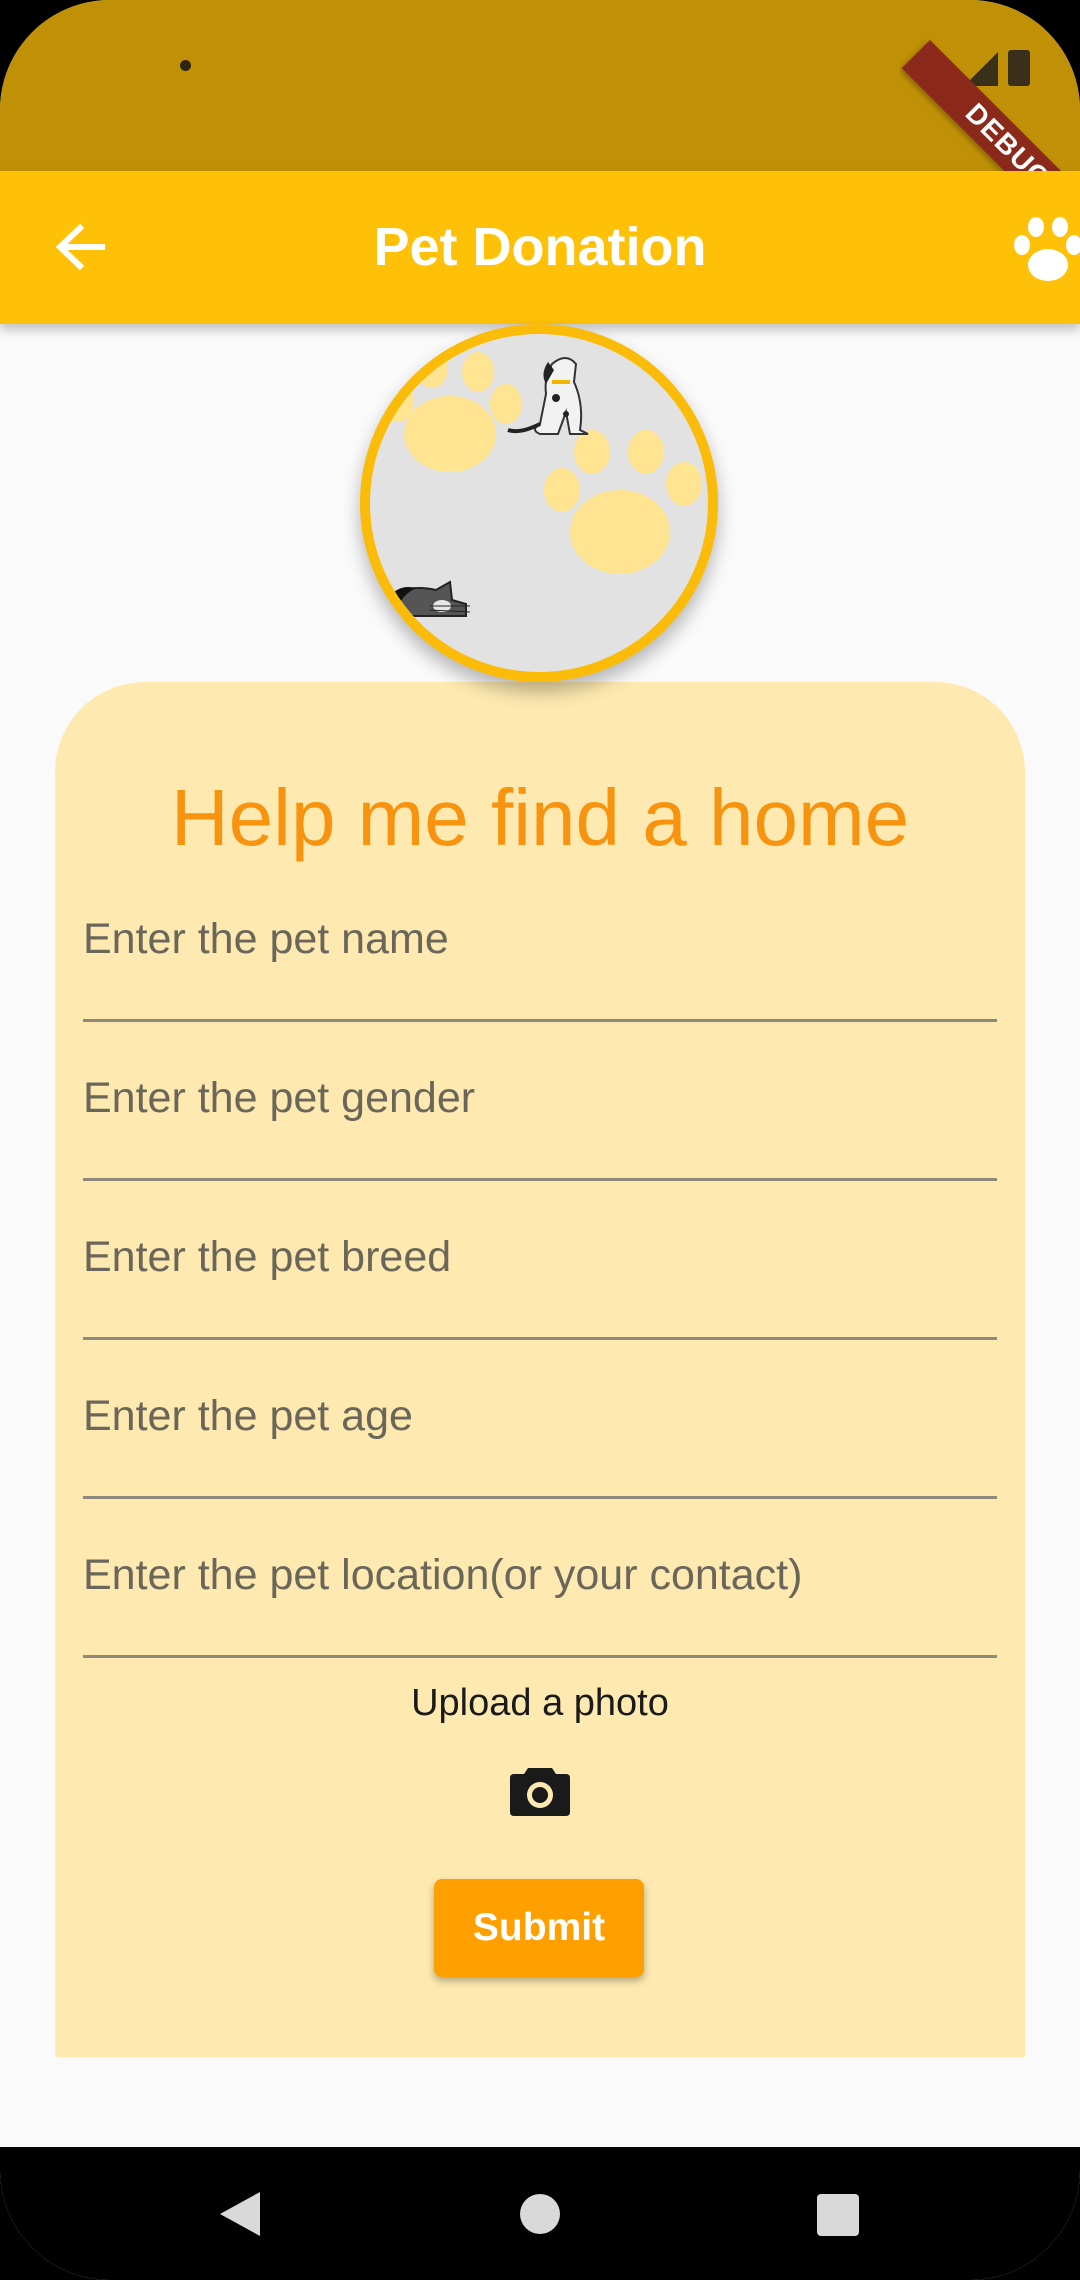 The image size is (1080, 2280). Describe the element at coordinates (540, 1575) in the screenshot. I see `pet-location-input` at that location.